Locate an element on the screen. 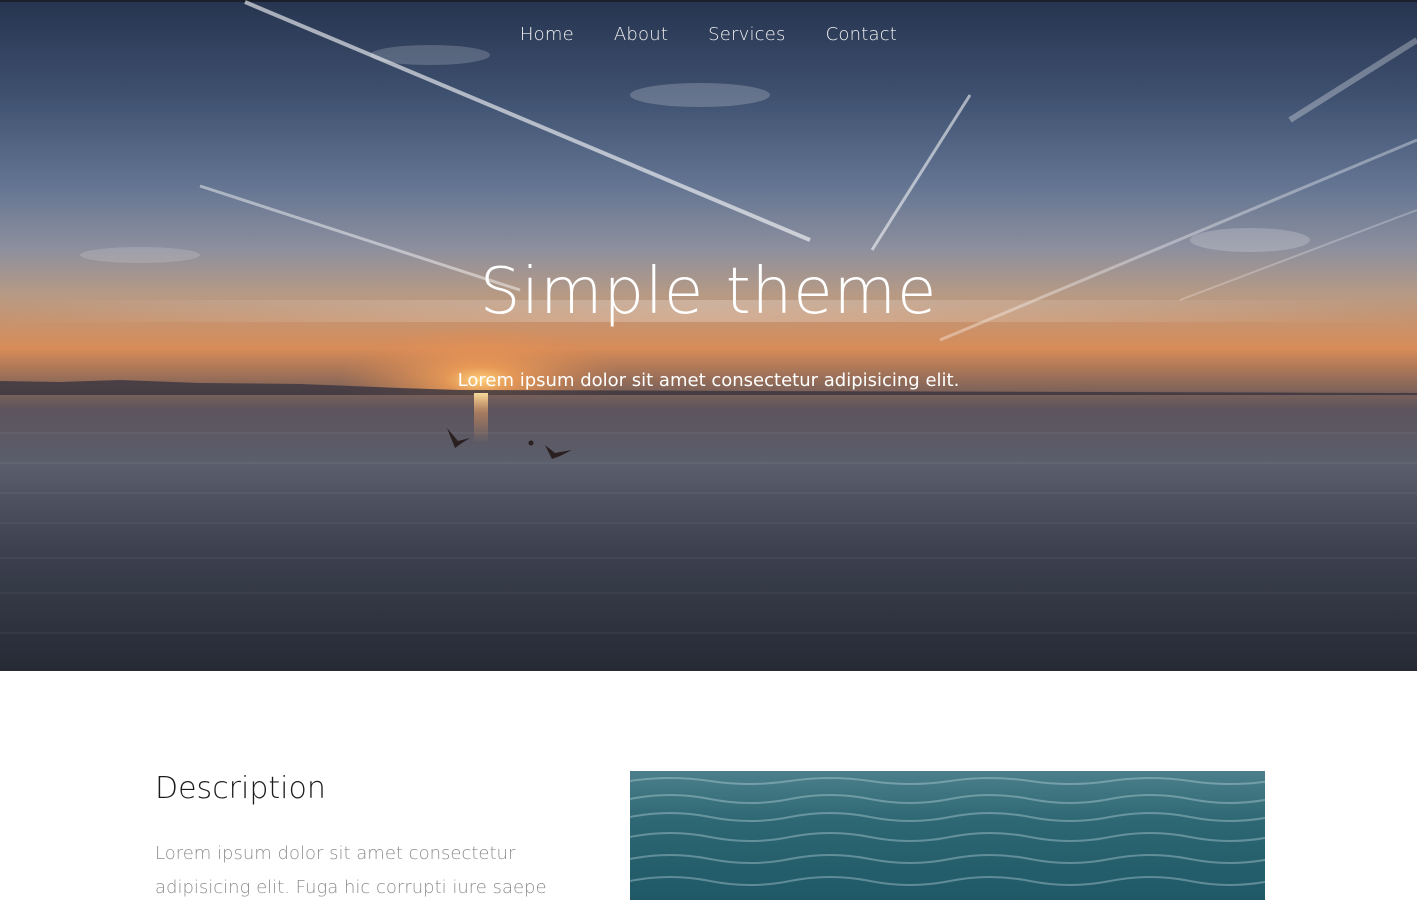 The image size is (1417, 905). sea-image is located at coordinates (947, 835).